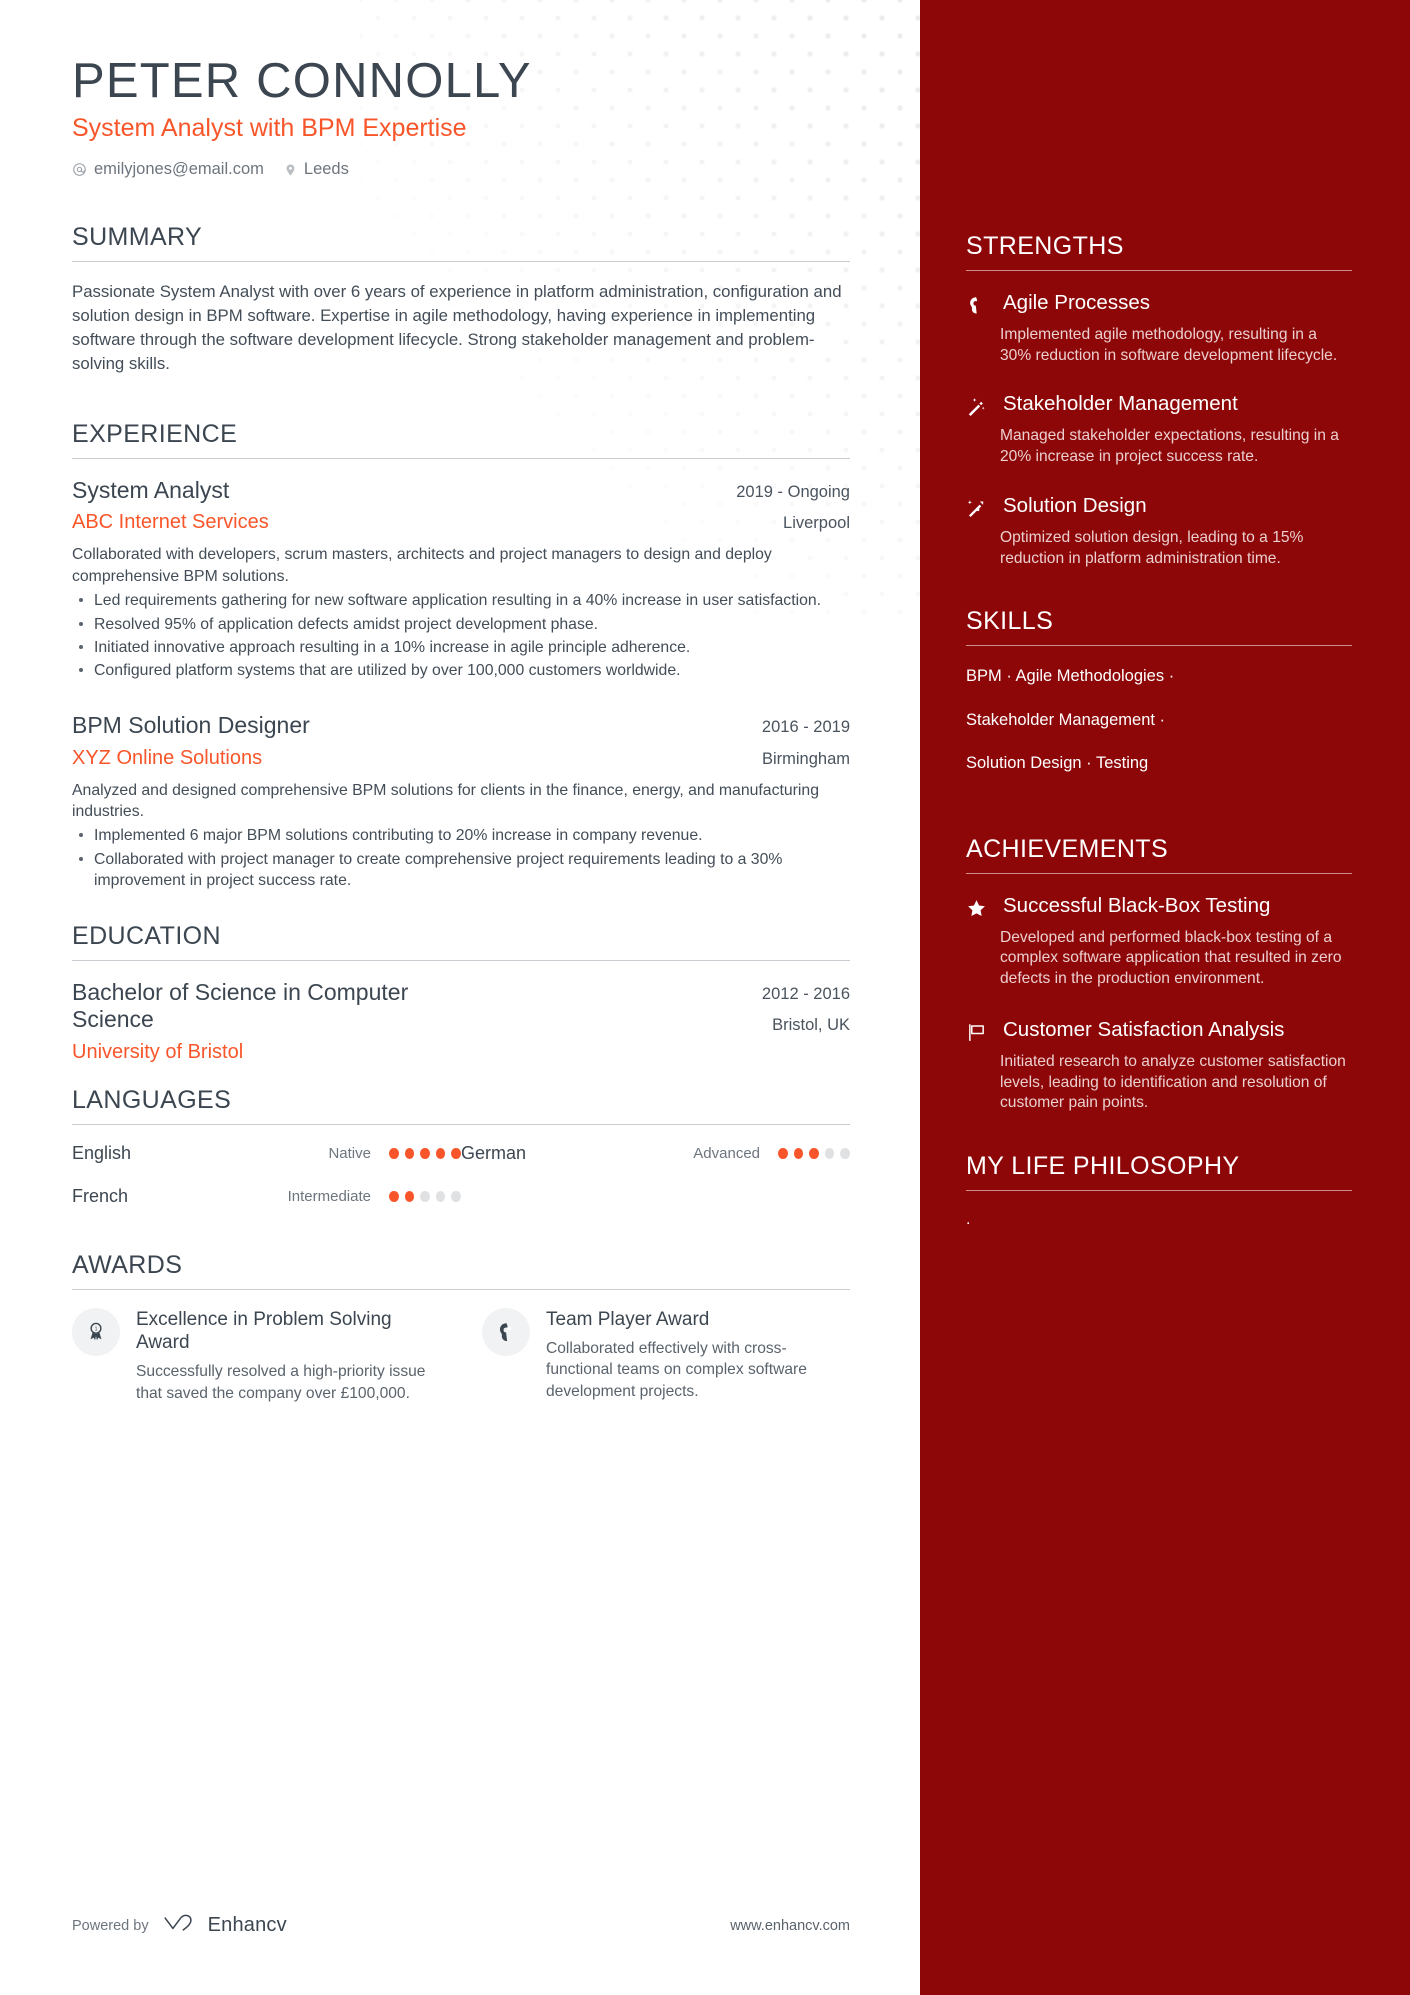  I want to click on philosophy-text: ., so click(968, 1220).